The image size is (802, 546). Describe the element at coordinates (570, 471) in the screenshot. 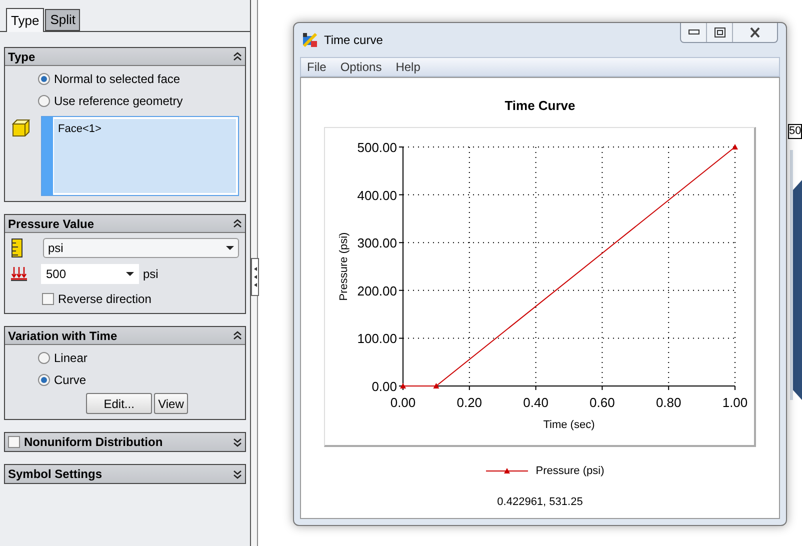

I see `legend-label: Pressure (psi)` at that location.